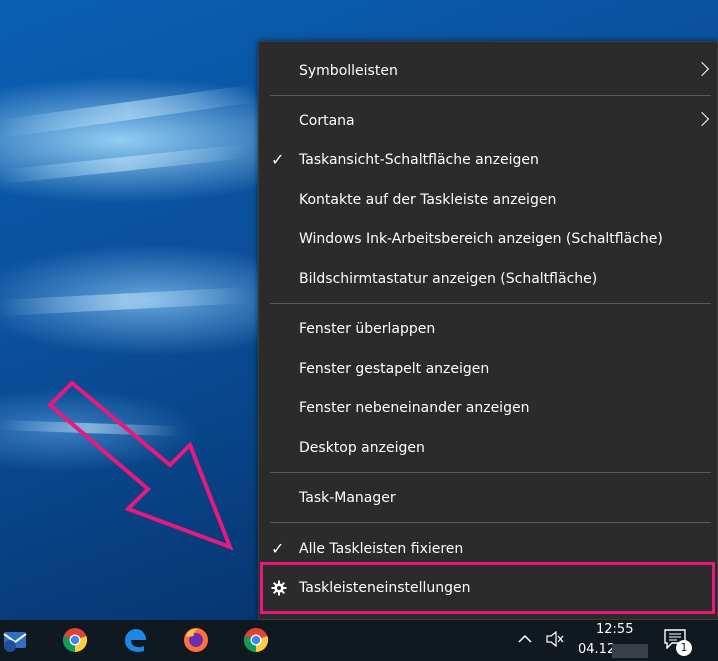  I want to click on edge-icon, so click(135, 640).